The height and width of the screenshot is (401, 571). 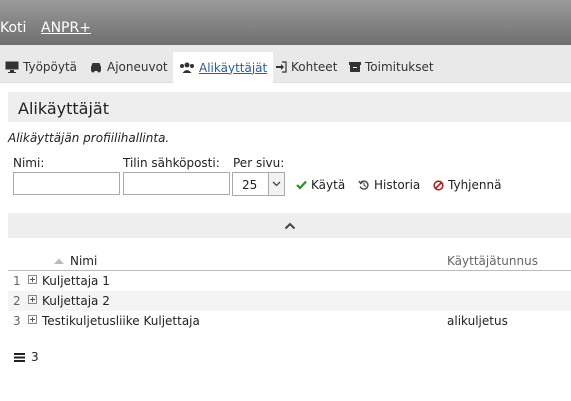 I want to click on apply-label: Käytä, so click(x=328, y=185).